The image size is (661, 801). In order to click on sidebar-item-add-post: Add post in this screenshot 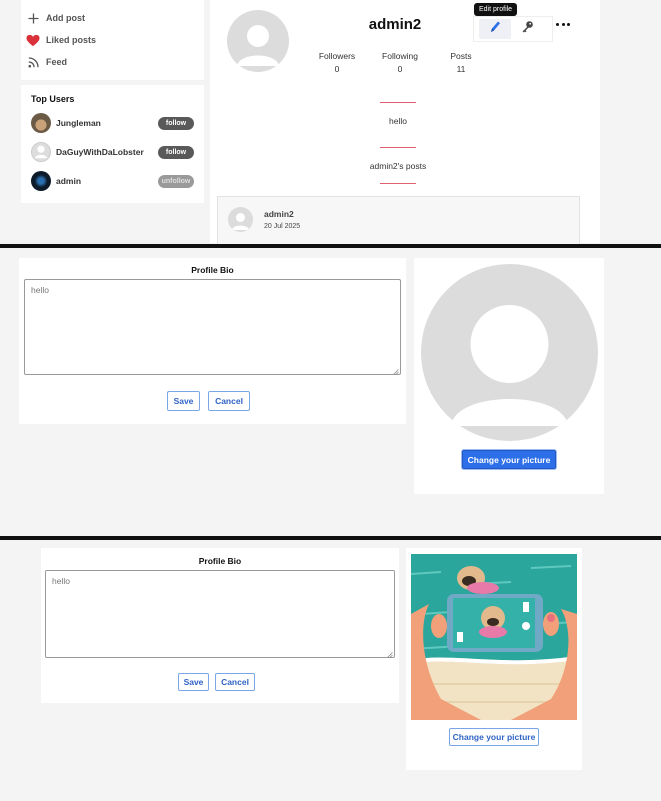, I will do `click(55, 18)`.